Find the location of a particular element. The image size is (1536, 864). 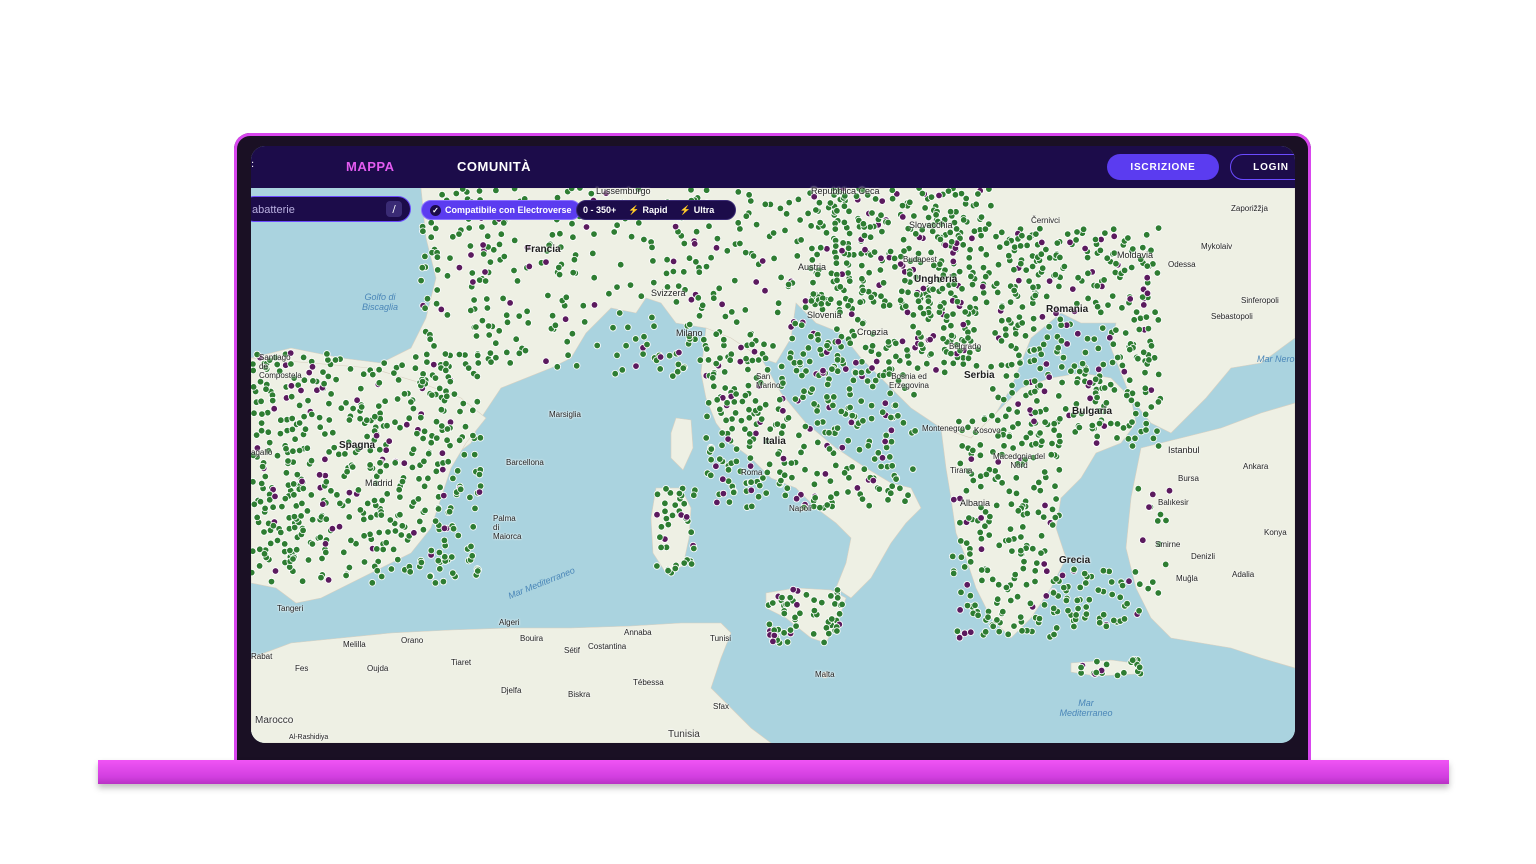

rapid-filter: ⚡ Rapid is located at coordinates (647, 210).